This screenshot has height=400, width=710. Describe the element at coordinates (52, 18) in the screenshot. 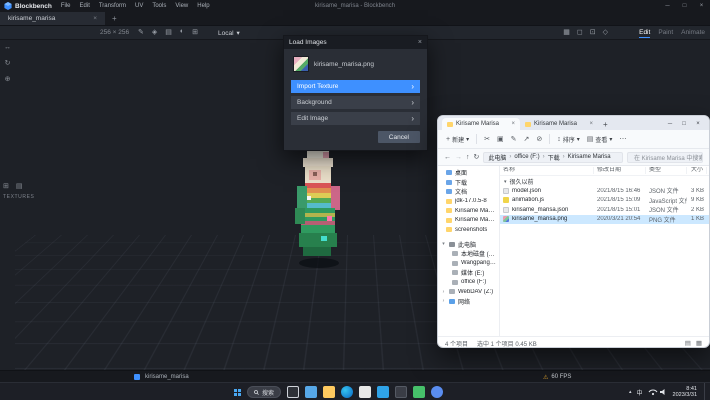

I see `project-tab: kirisame_marisa ×` at that location.